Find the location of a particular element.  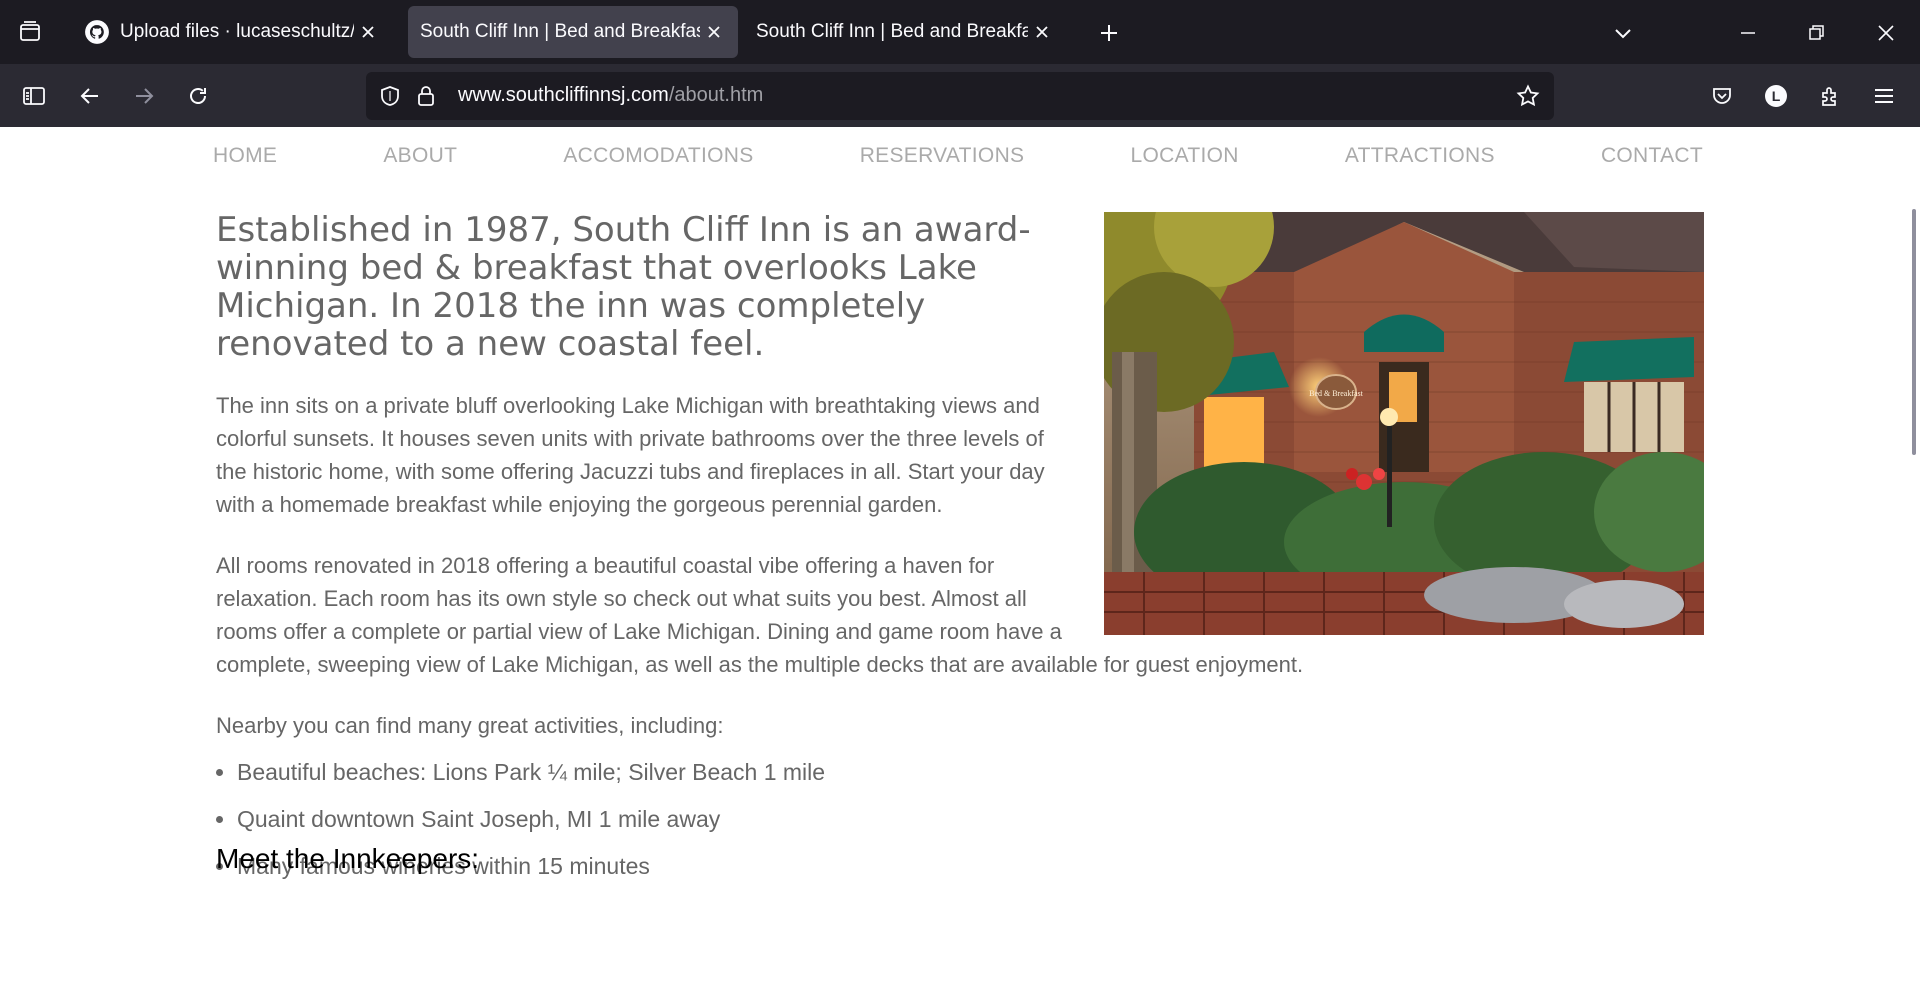

nav-contact: CONTACT is located at coordinates (1652, 156).